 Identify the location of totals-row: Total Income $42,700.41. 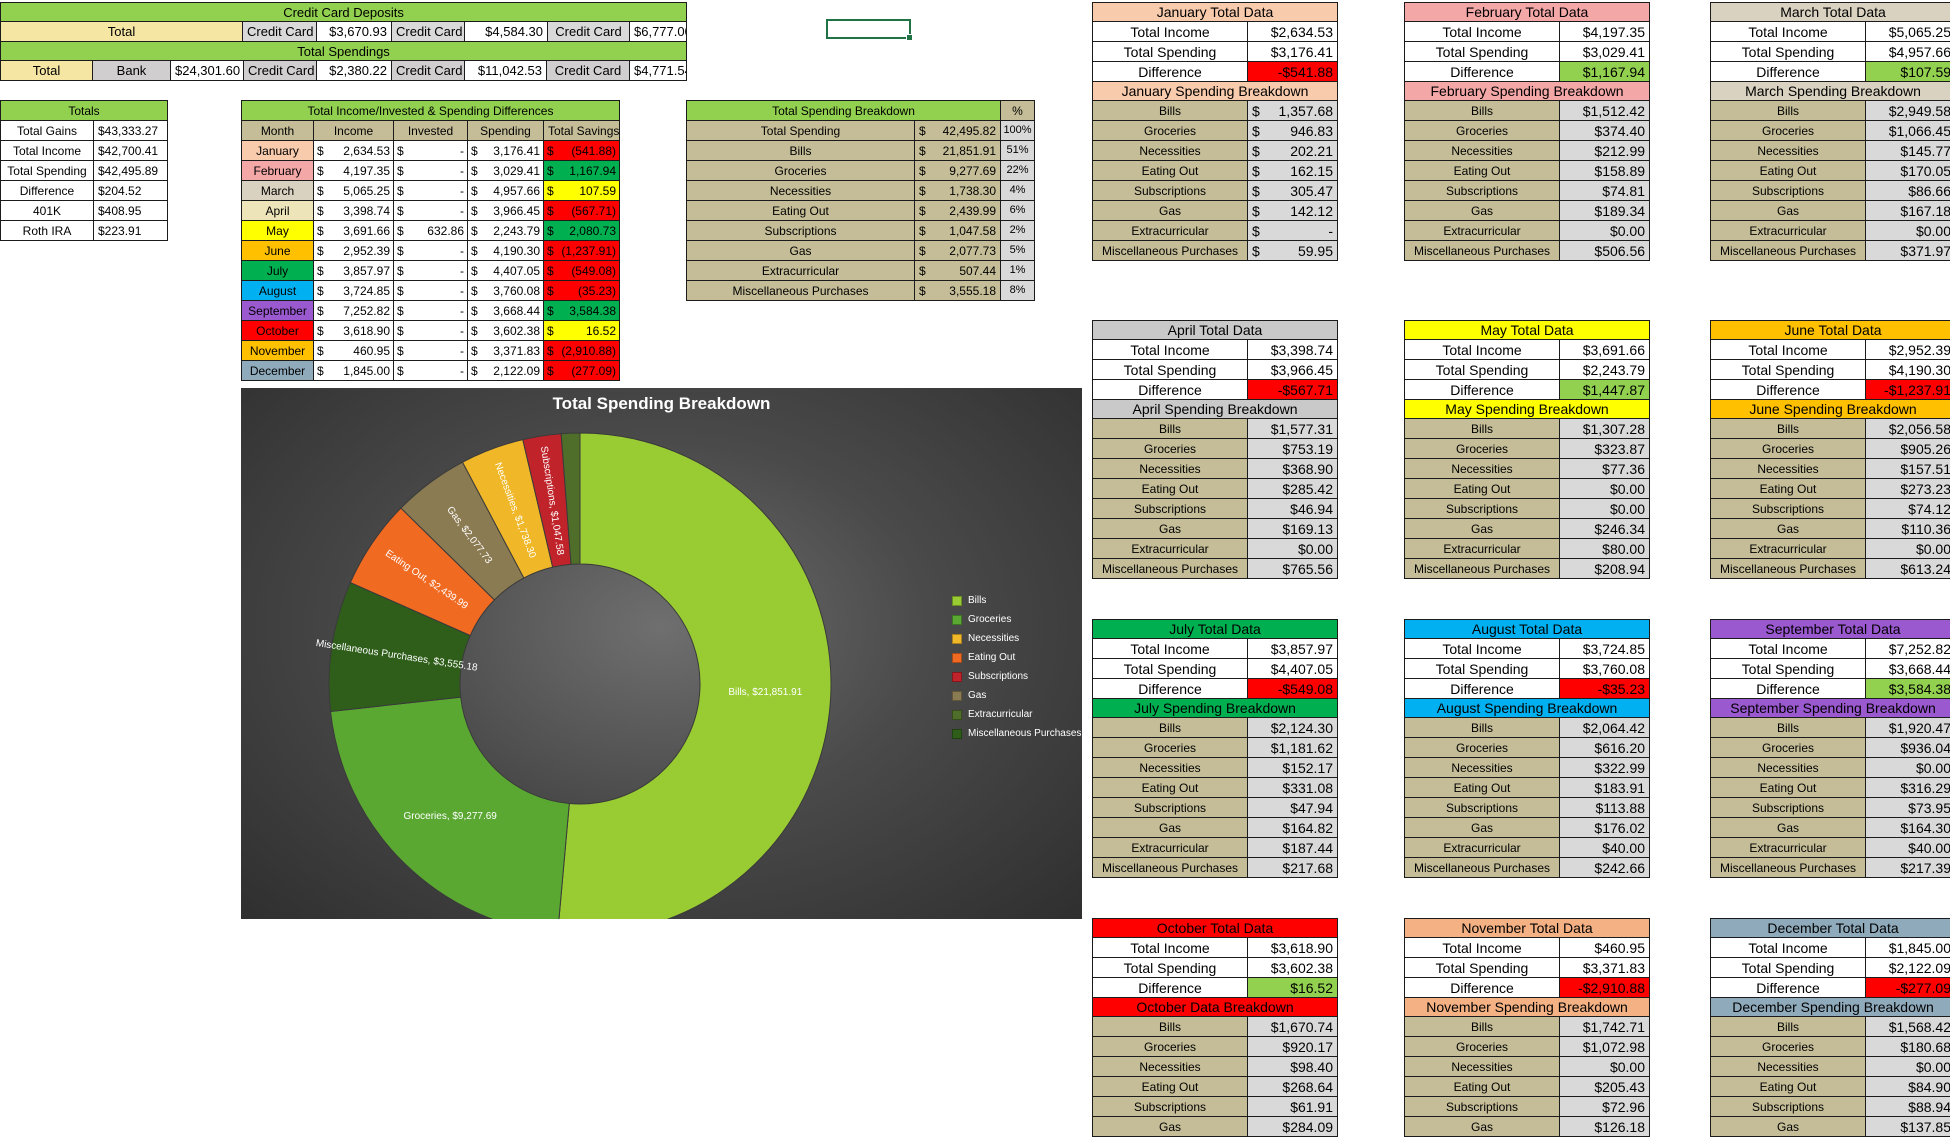
(84, 150).